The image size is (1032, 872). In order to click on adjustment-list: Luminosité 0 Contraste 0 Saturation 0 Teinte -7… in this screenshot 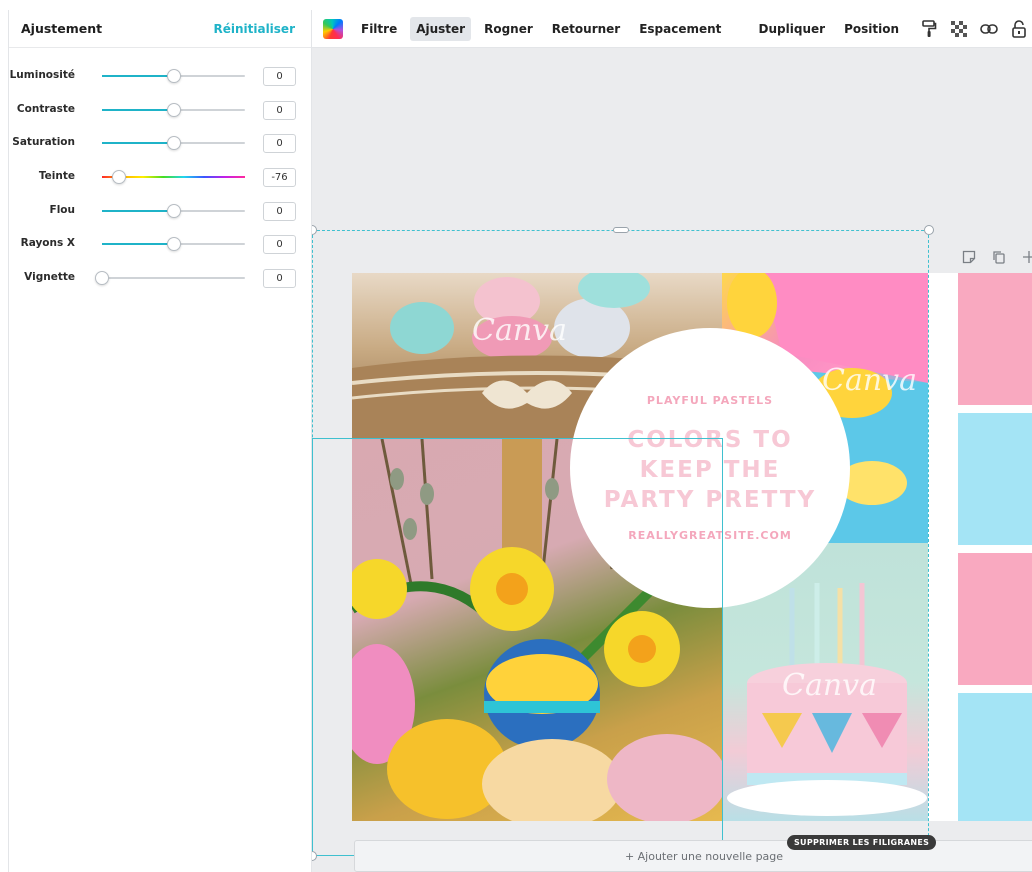, I will do `click(160, 171)`.